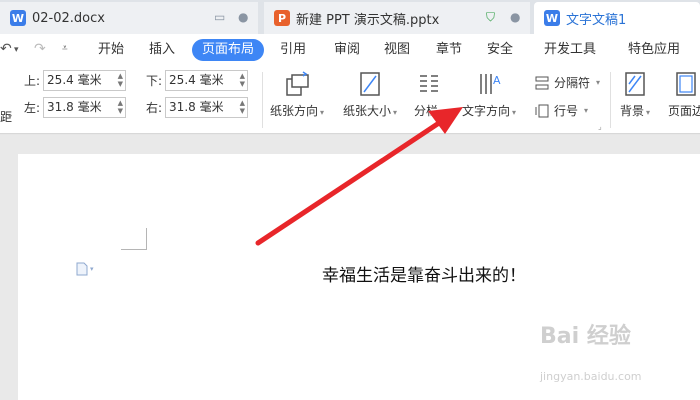  What do you see at coordinates (297, 83) in the screenshot?
I see `orientation-icon` at bounding box center [297, 83].